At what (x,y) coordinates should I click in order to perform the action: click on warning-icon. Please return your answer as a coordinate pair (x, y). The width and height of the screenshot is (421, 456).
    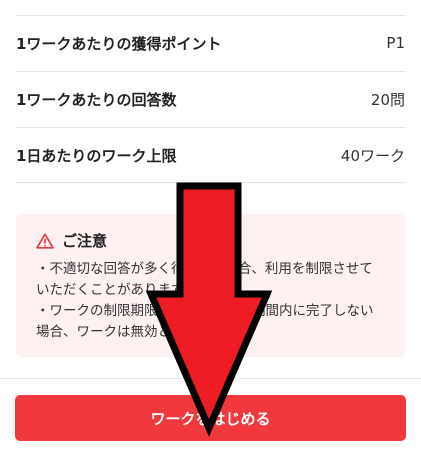
    Looking at the image, I should click on (45, 240).